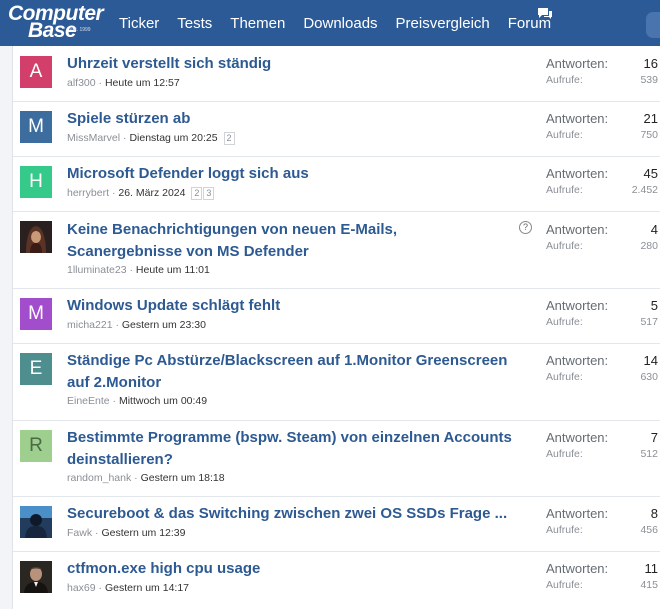 The image size is (660, 609). I want to click on gamer-avatar-icon, so click(36, 522).